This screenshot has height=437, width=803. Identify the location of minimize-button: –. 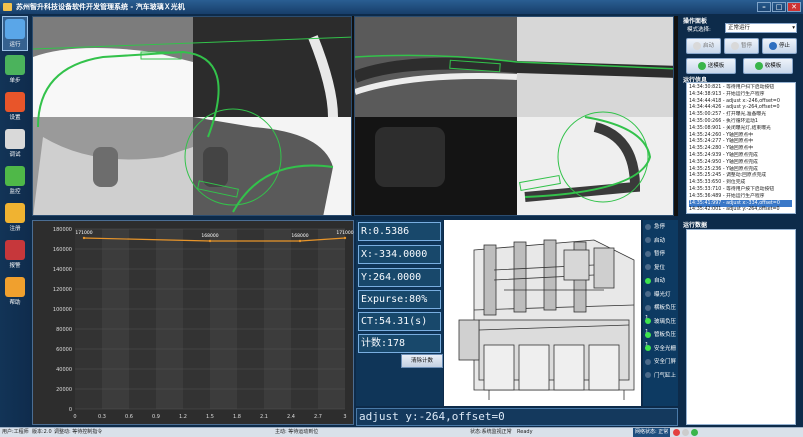
(764, 7).